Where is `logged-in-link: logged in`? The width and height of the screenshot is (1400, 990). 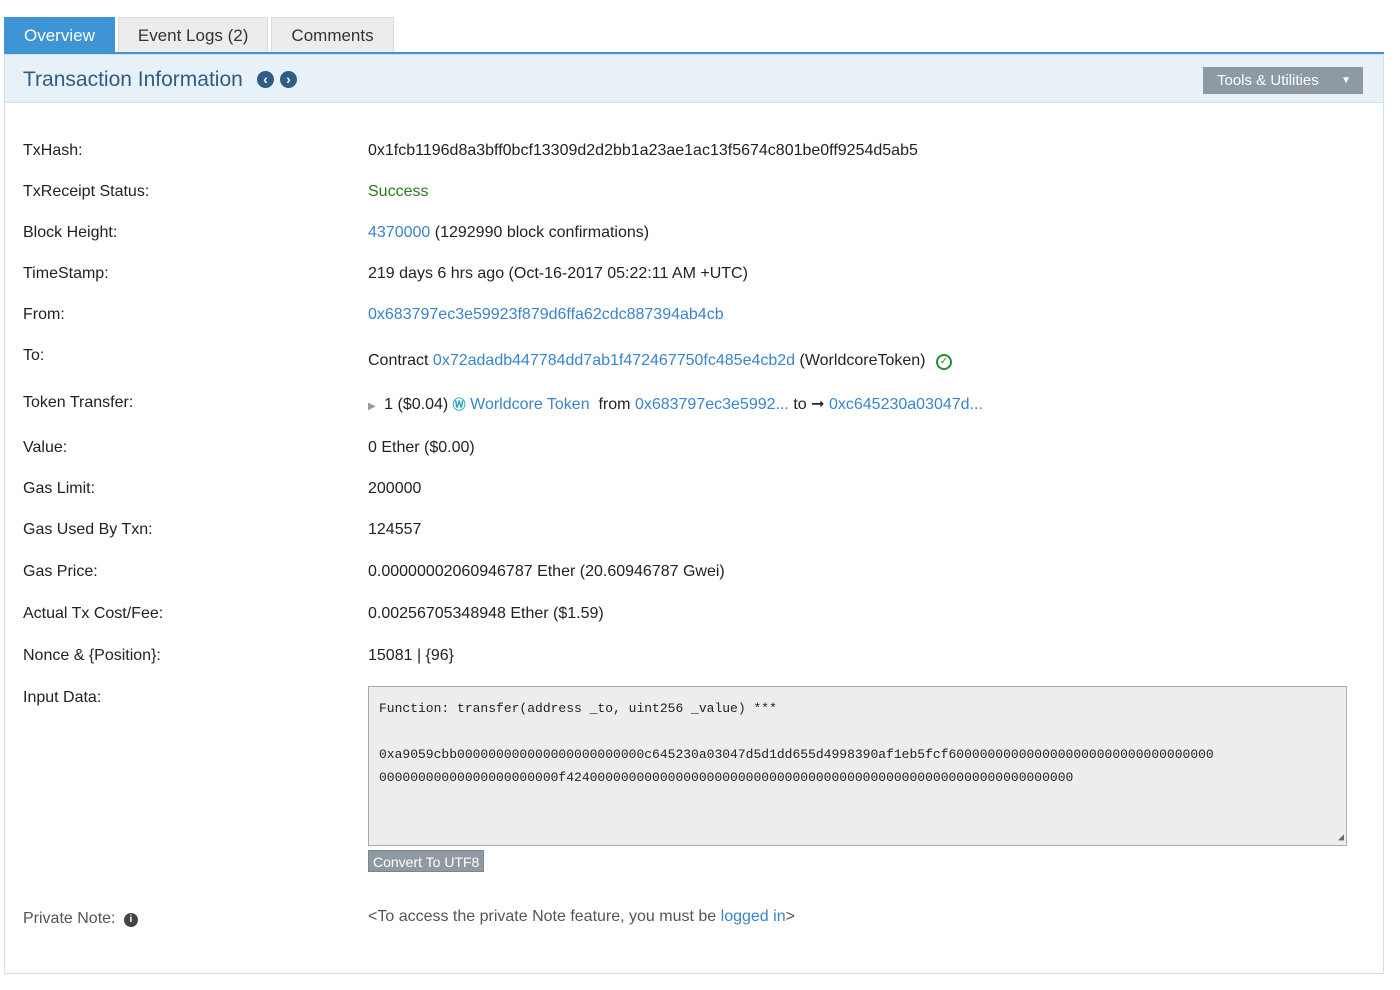 logged-in-link: logged in is located at coordinates (753, 916).